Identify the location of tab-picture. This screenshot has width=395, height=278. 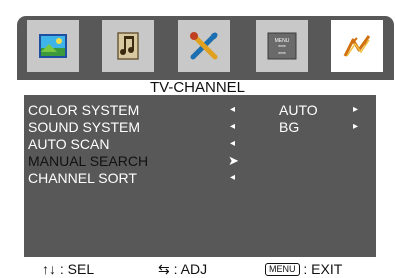
(53, 46).